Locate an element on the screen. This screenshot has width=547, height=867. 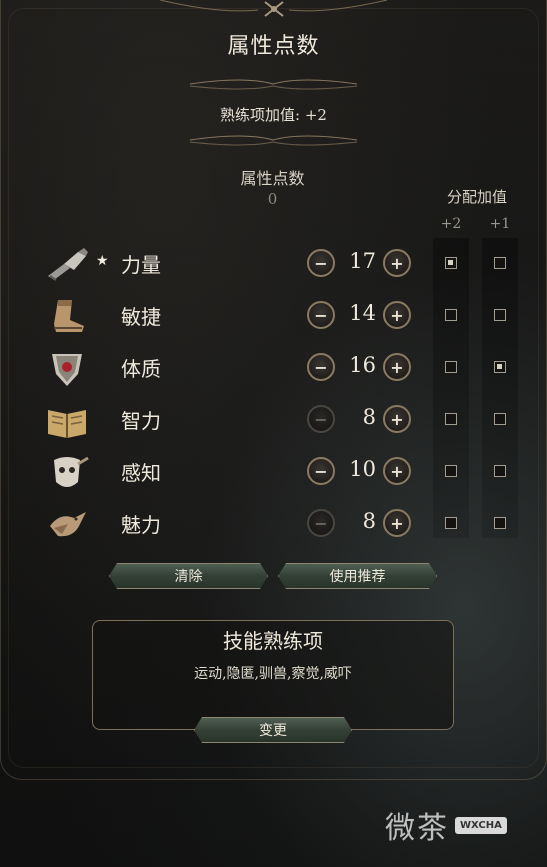
ability-name: 敏捷 is located at coordinates (141, 317).